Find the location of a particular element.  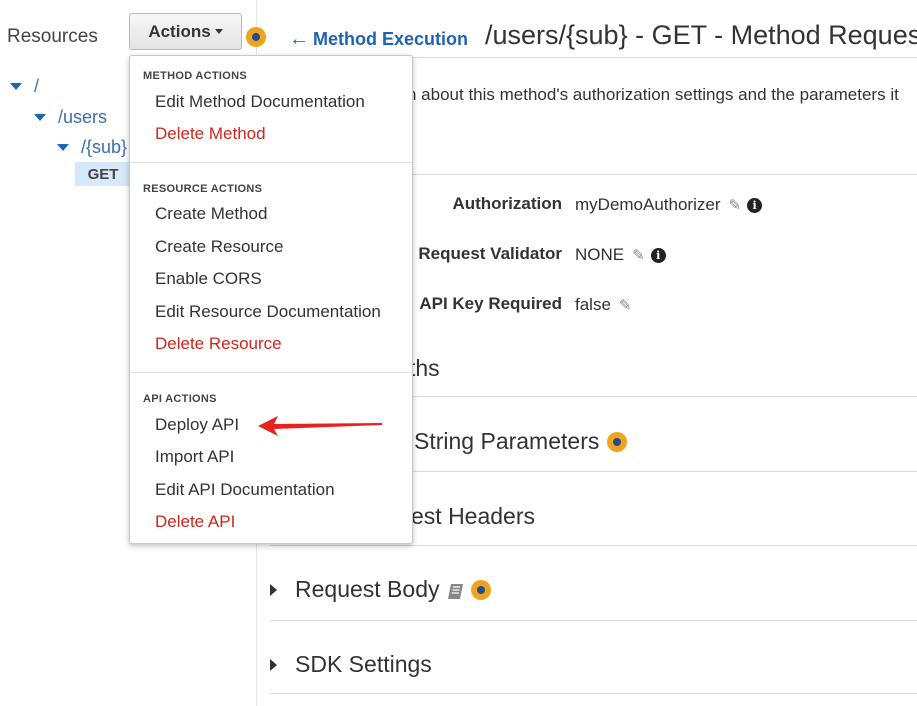

section-sdk-settings: SDK Settings is located at coordinates (351, 664).